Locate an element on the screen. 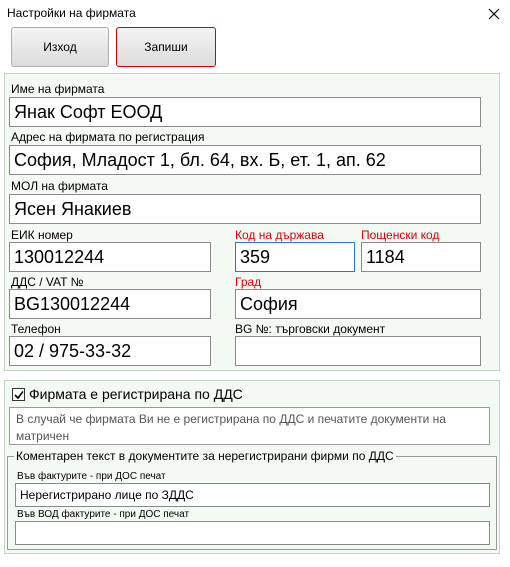 The height and width of the screenshot is (567, 510). vat-label: ДДС / VAT № is located at coordinates (47, 282).